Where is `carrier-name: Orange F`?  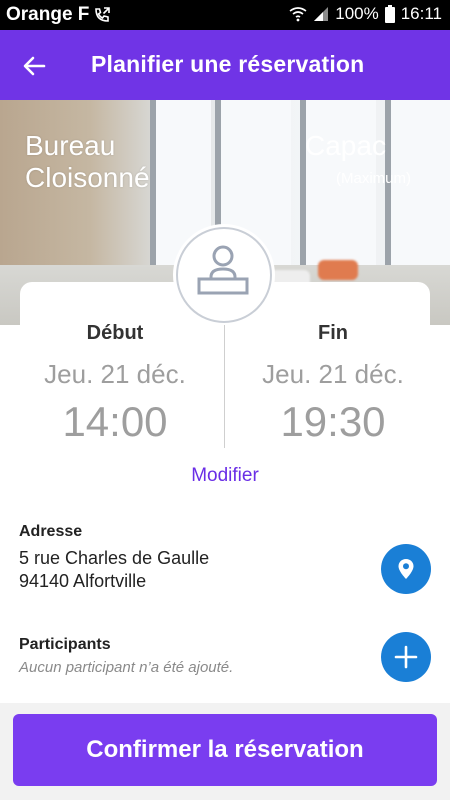 carrier-name: Orange F is located at coordinates (48, 14).